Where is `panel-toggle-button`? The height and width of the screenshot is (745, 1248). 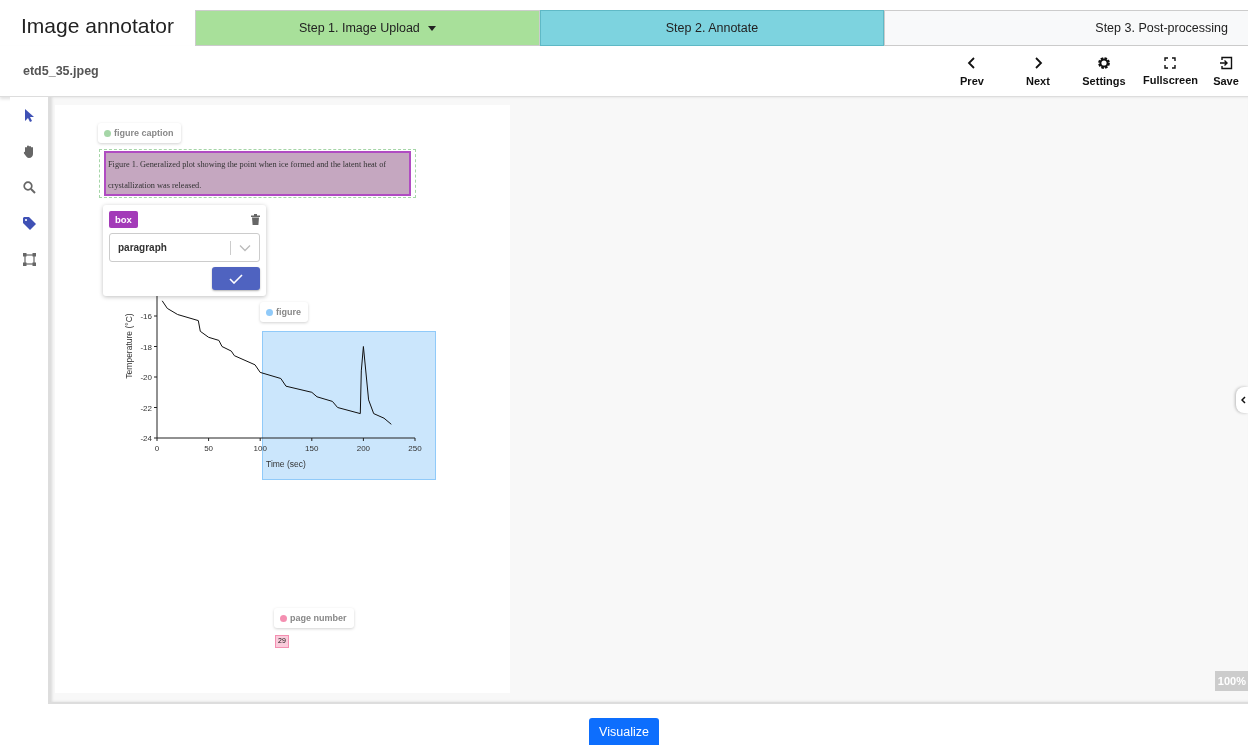 panel-toggle-button is located at coordinates (1242, 400).